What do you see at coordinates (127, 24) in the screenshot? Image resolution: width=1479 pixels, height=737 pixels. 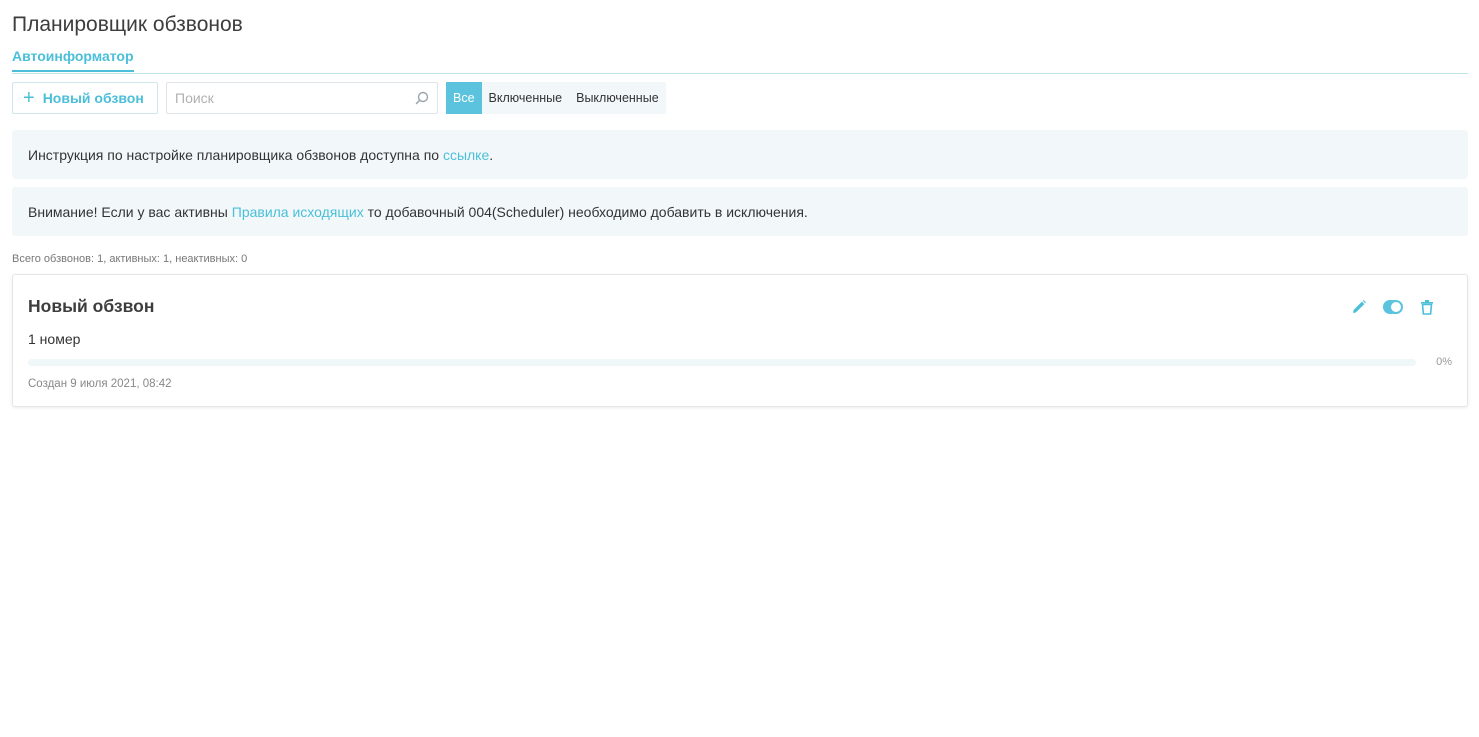 I see `page-title: Планировщик обзвонов` at bounding box center [127, 24].